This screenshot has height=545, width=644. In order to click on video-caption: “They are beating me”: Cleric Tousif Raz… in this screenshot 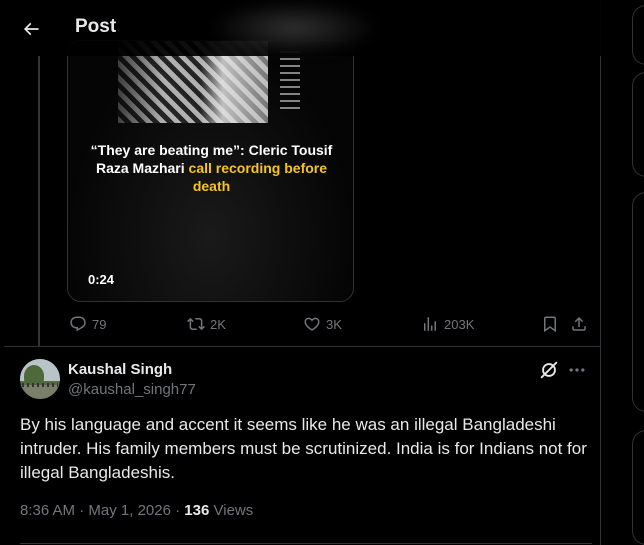, I will do `click(211, 168)`.